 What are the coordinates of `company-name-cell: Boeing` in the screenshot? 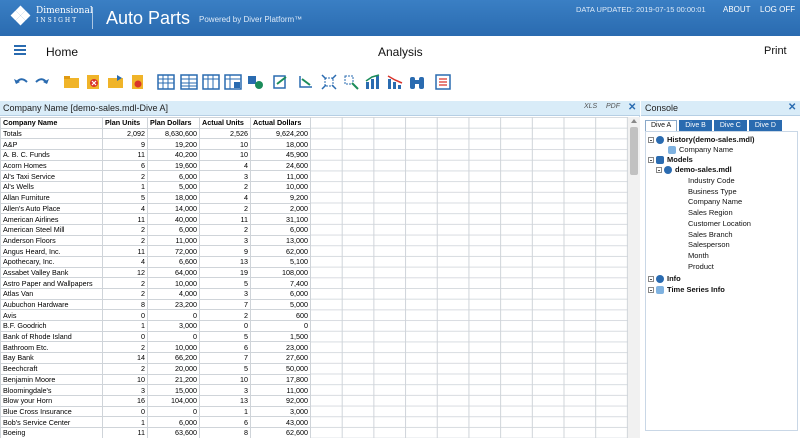 It's located at (51, 432).